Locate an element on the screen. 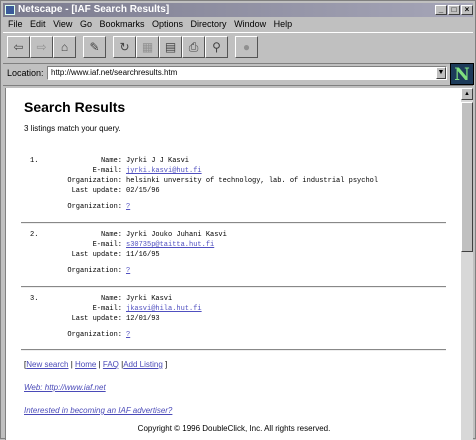  menu-window: Window is located at coordinates (250, 24).